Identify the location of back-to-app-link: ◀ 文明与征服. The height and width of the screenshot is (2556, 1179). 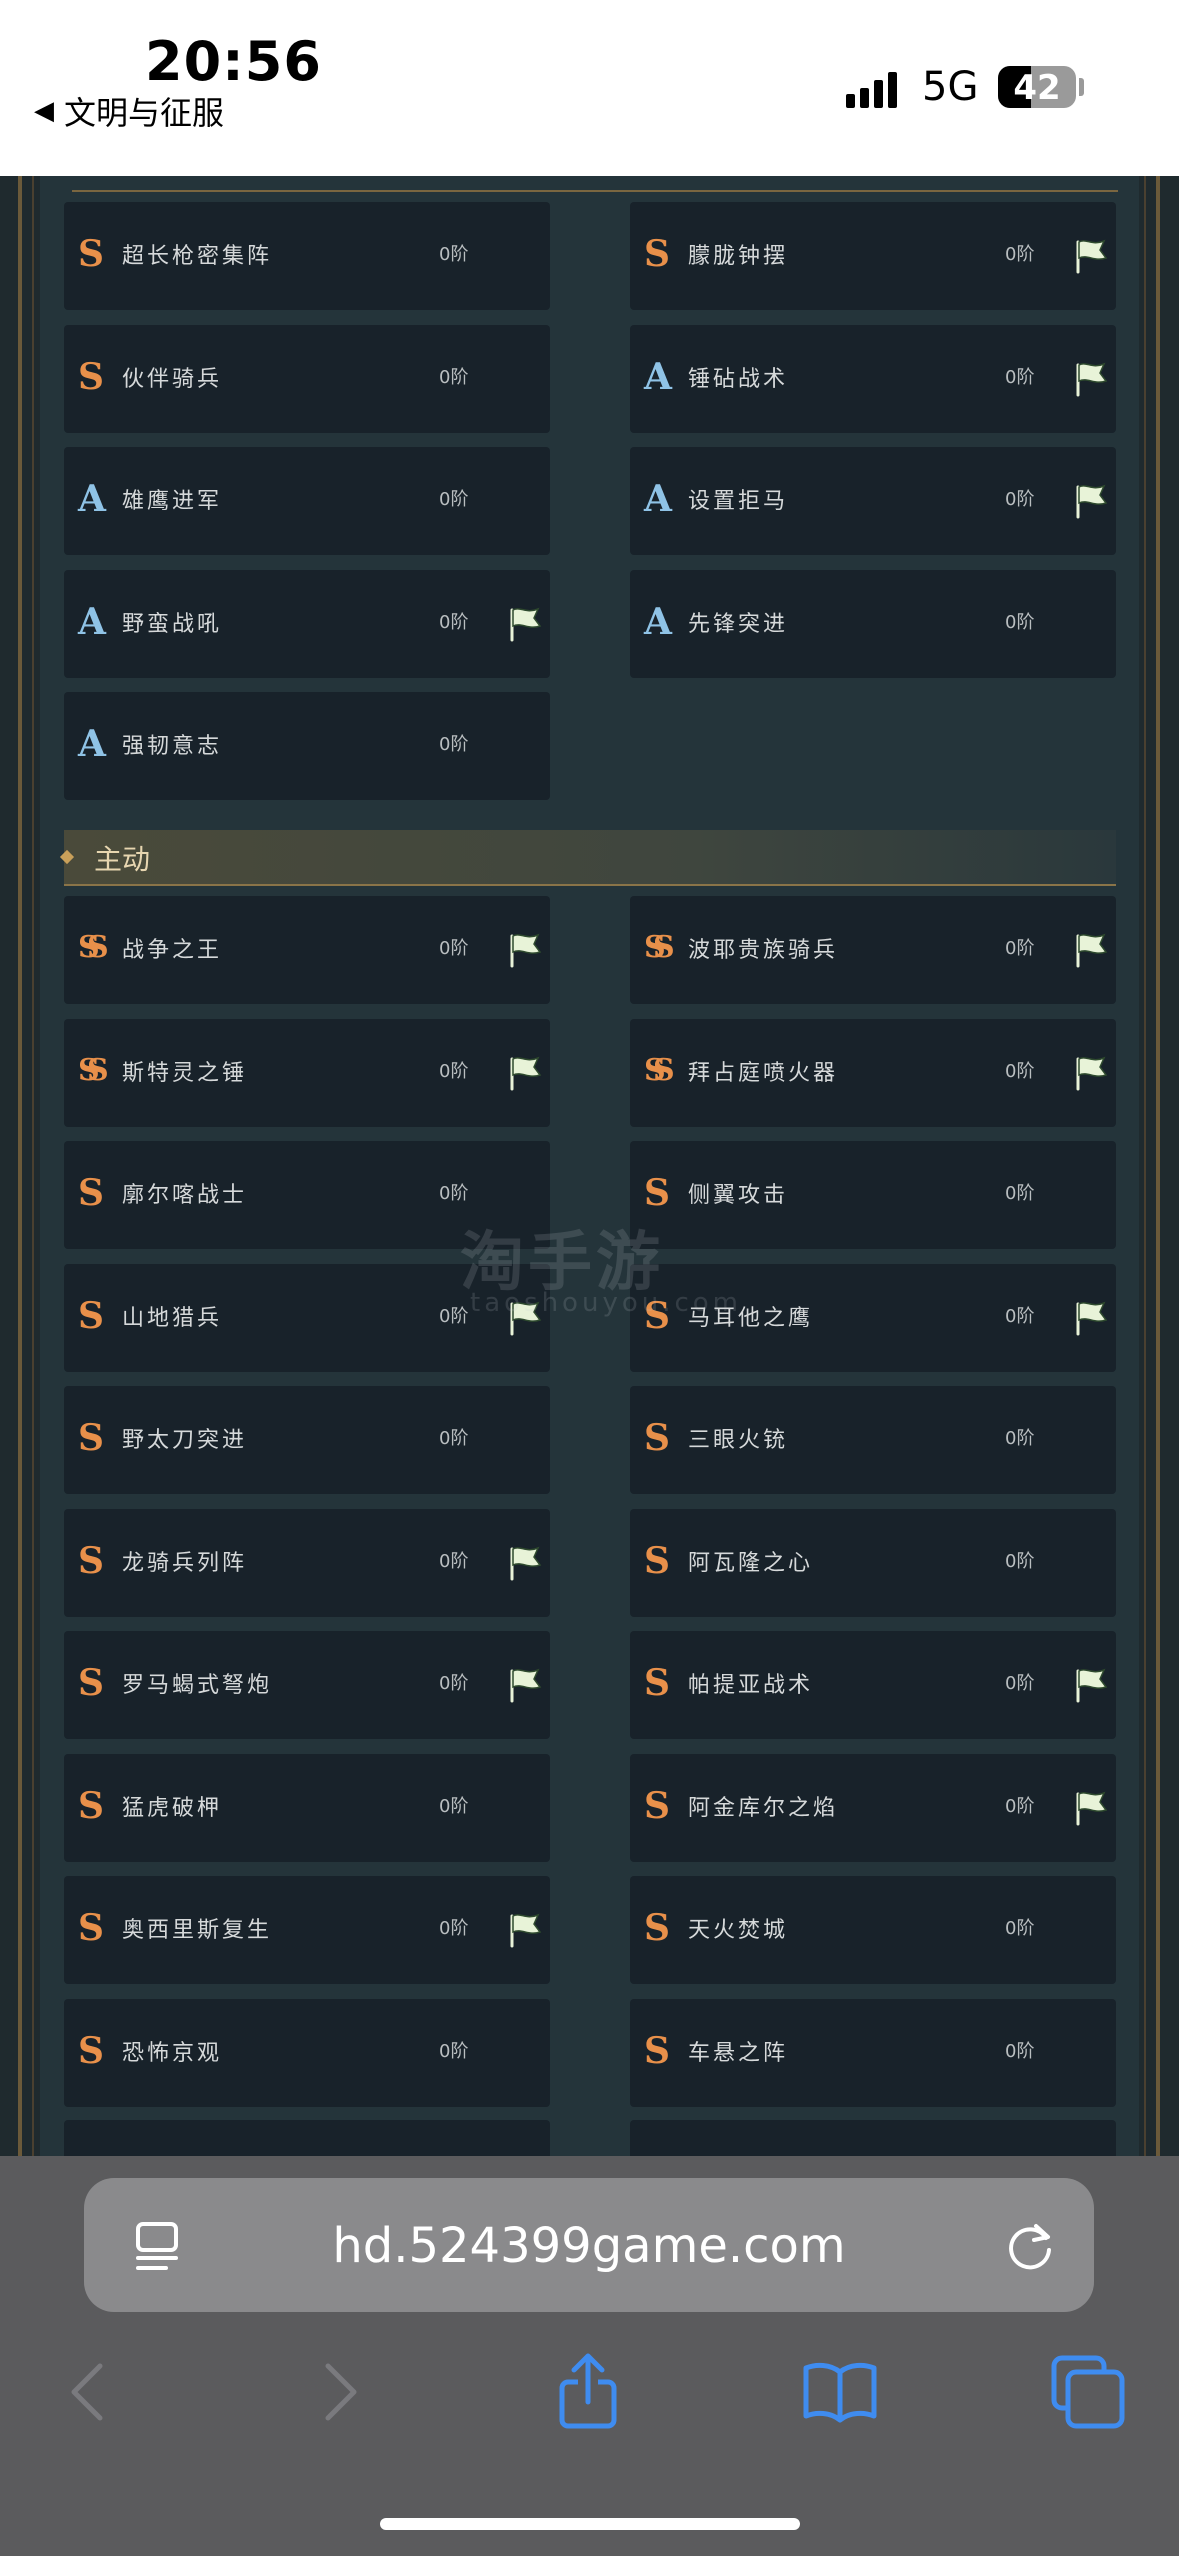
(129, 111).